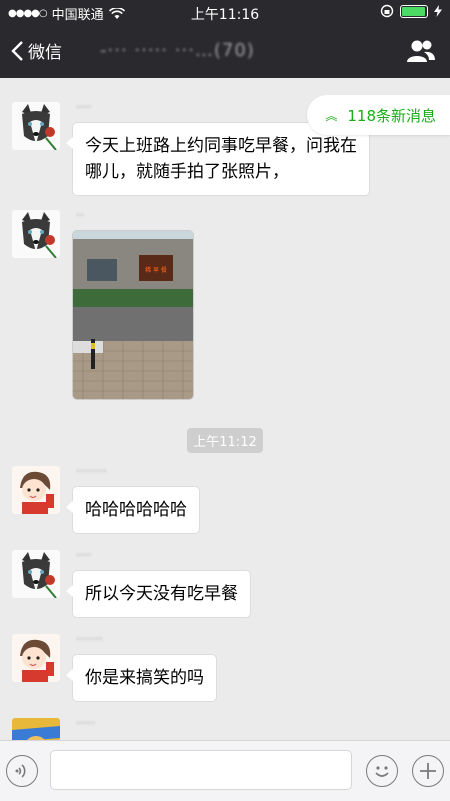 This screenshot has height=801, width=450. What do you see at coordinates (89, 639) in the screenshot?
I see `sender-name: ·······` at bounding box center [89, 639].